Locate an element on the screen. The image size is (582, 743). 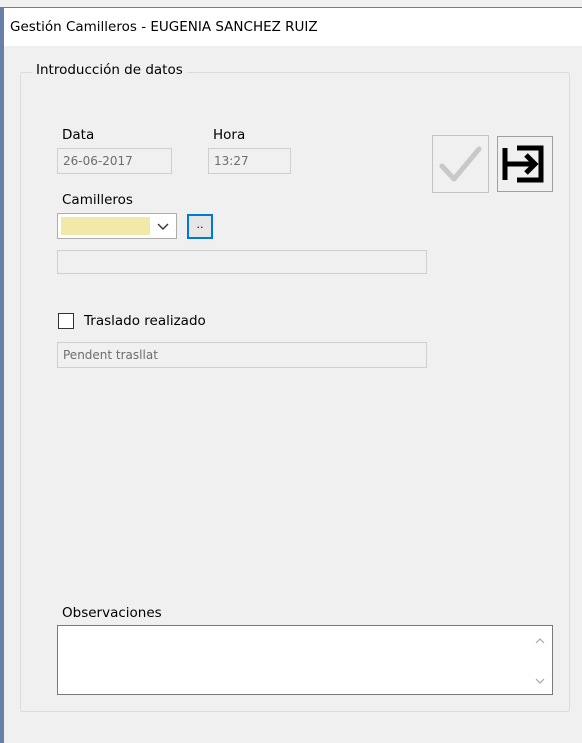
scroll-up-icon is located at coordinates (540, 641).